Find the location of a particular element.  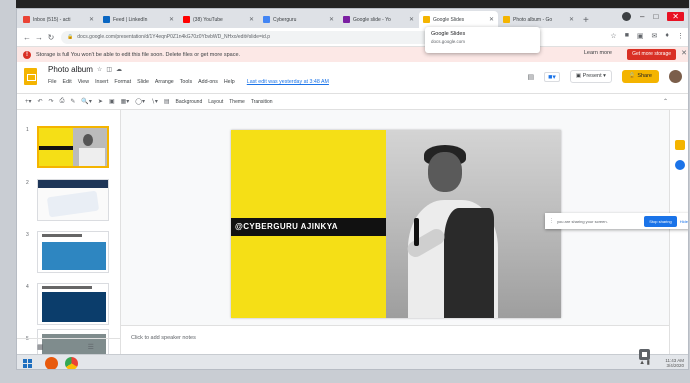

minimize-icon: – is located at coordinates (642, 16).